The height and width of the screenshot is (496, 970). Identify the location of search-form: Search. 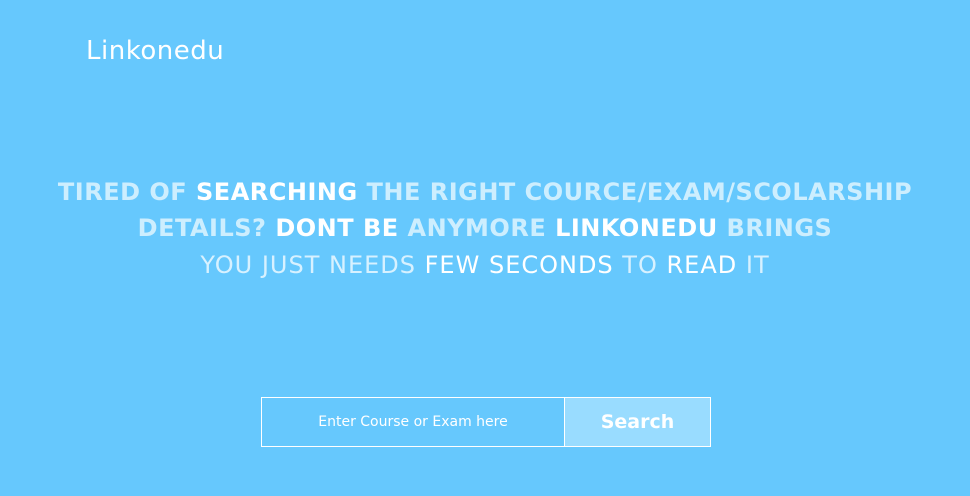
(486, 422).